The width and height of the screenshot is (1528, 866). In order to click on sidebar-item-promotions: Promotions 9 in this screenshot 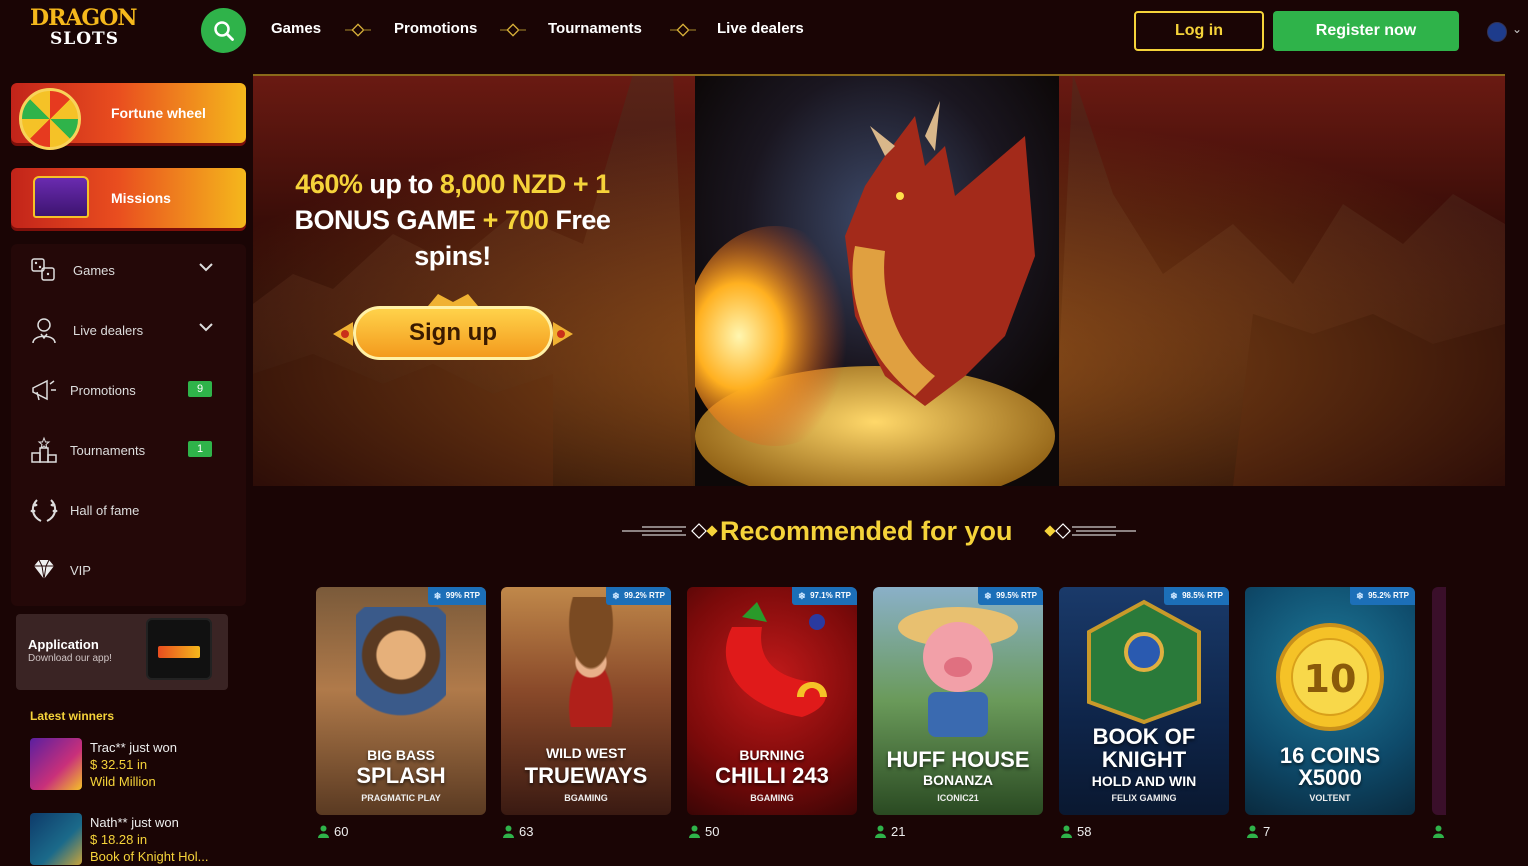, I will do `click(128, 388)`.